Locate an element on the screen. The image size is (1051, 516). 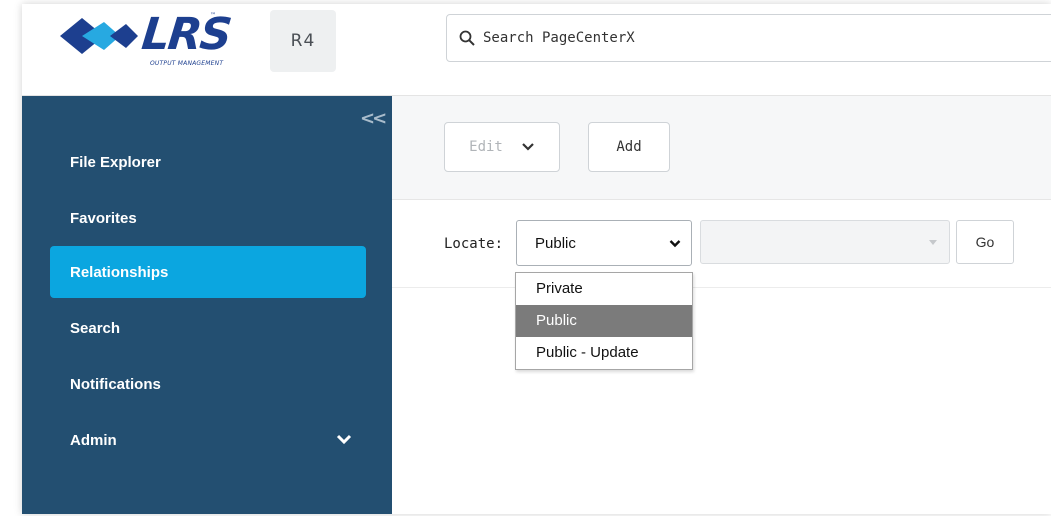
lrs-logo: LRS ™ OUTPUT MANAGEMENT is located at coordinates (146, 38).